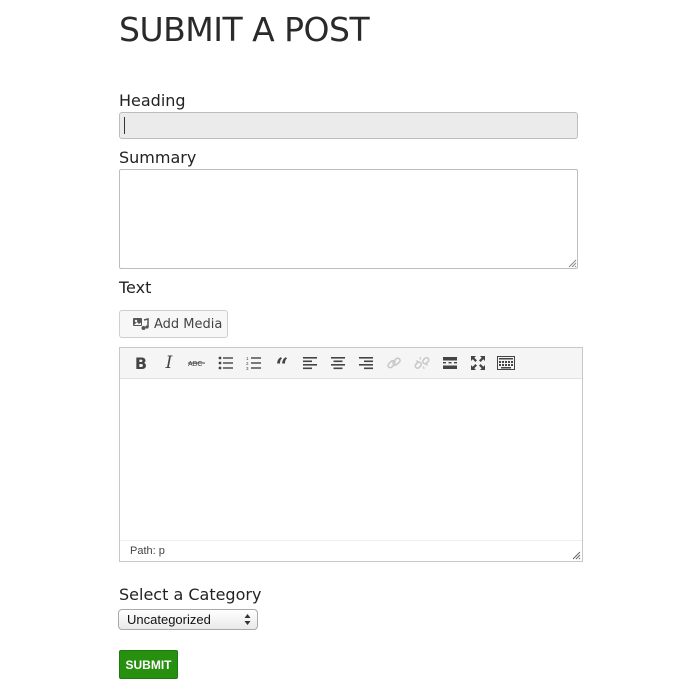  What do you see at coordinates (576, 555) in the screenshot?
I see `editor-resize-handle-icon` at bounding box center [576, 555].